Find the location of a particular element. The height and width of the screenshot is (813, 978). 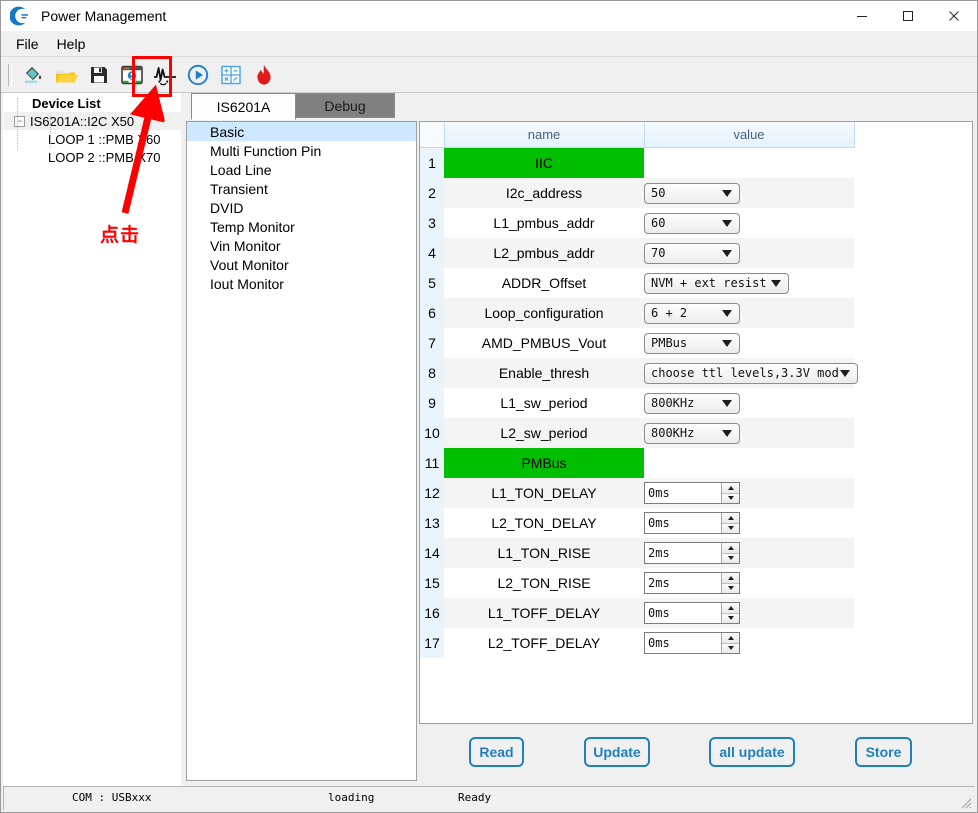

tree-item-loop1: LOOP 1 ::PMB X60 is located at coordinates (93, 139).